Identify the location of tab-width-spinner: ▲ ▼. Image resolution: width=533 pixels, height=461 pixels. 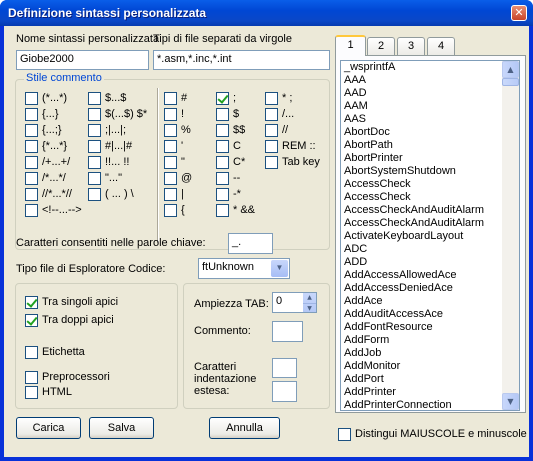
(310, 302).